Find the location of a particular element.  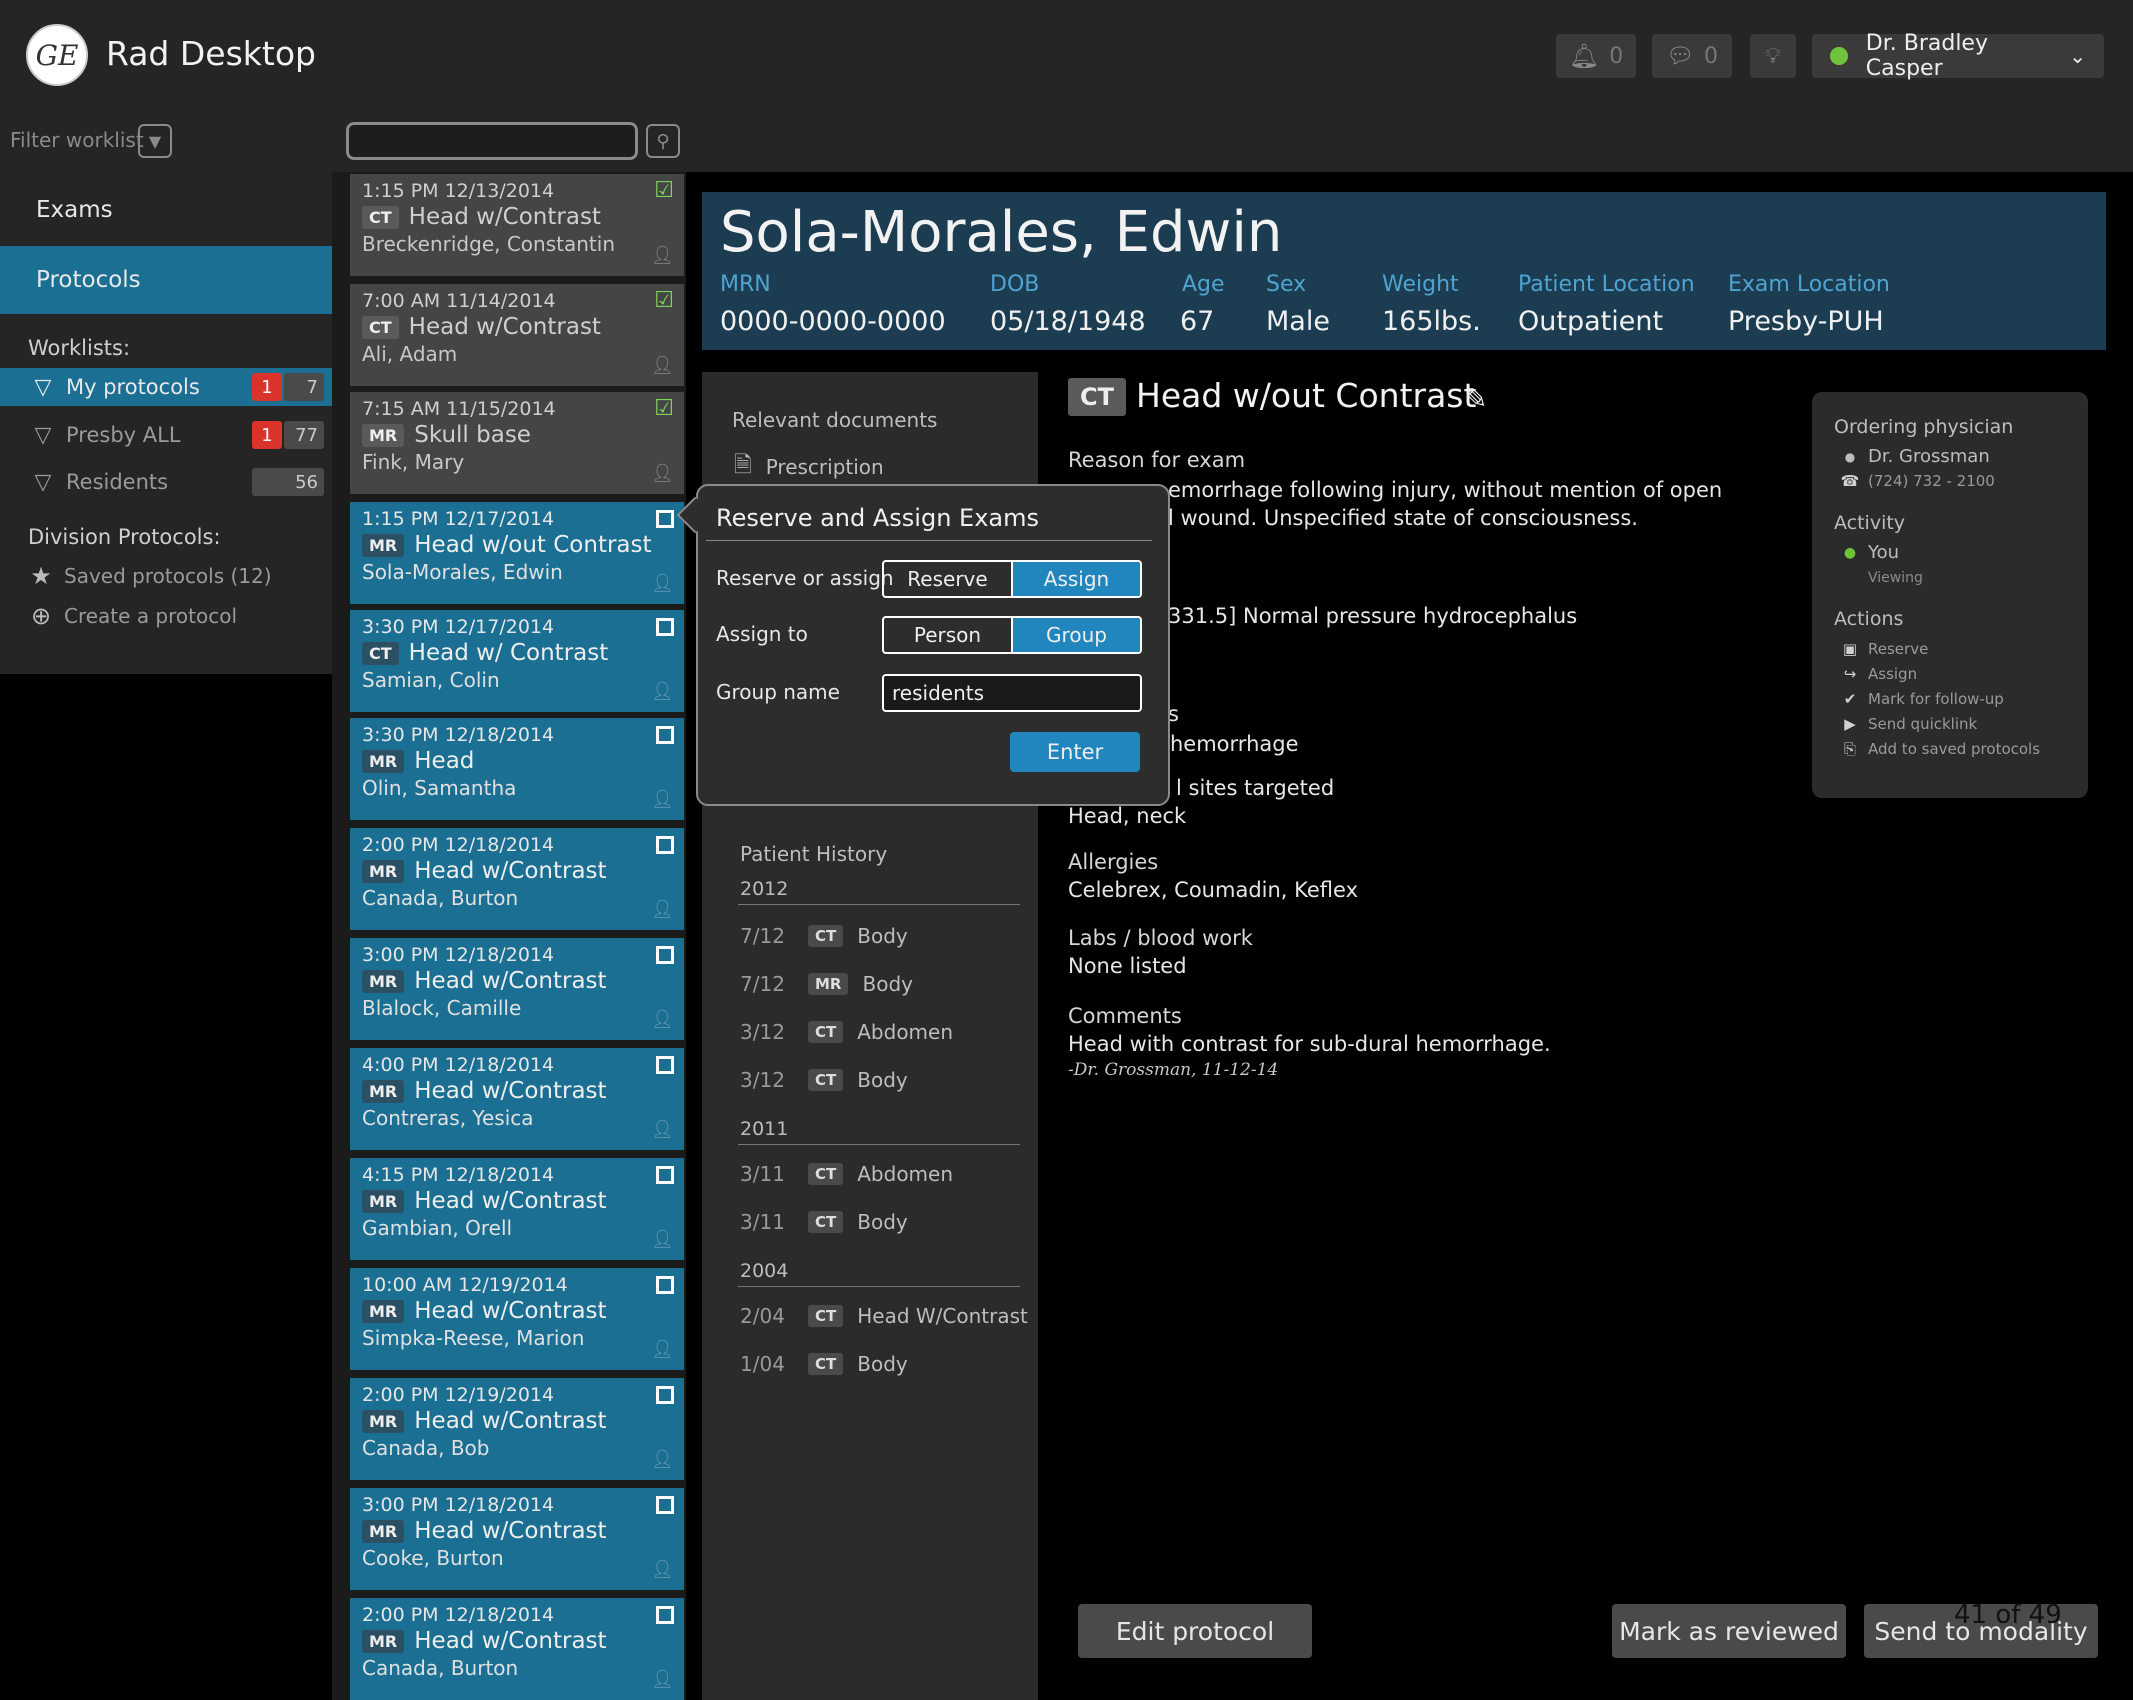

action-label: Mark for follow-up is located at coordinates (1936, 699).